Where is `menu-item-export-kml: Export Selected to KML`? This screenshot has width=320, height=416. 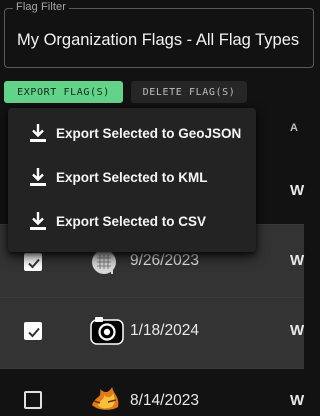 menu-item-export-kml: Export Selected to KML is located at coordinates (132, 177).